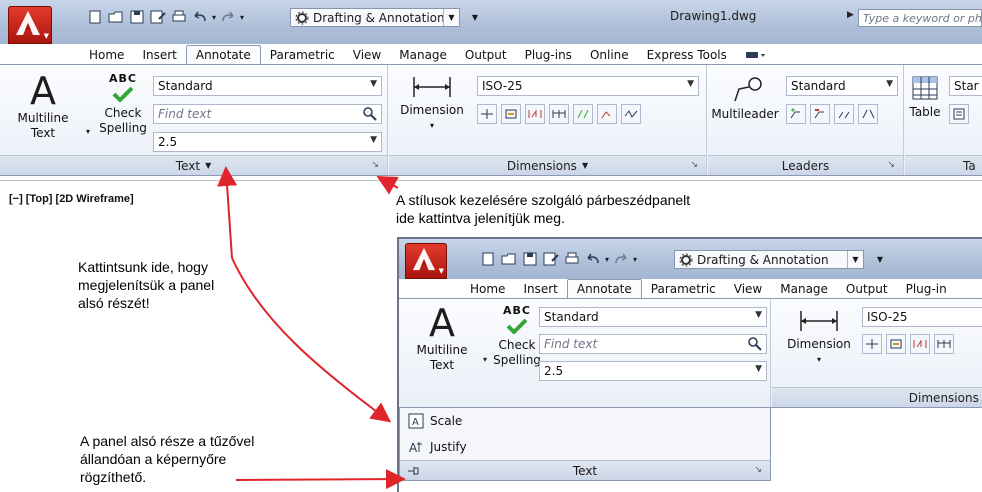  Describe the element at coordinates (820, 114) in the screenshot. I see `remove-leader-icon` at that location.